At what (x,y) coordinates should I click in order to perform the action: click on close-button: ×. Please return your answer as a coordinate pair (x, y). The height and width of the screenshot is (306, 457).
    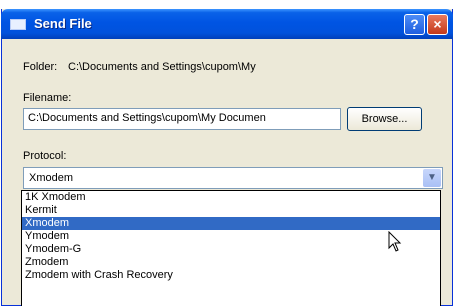
    Looking at the image, I should click on (437, 24).